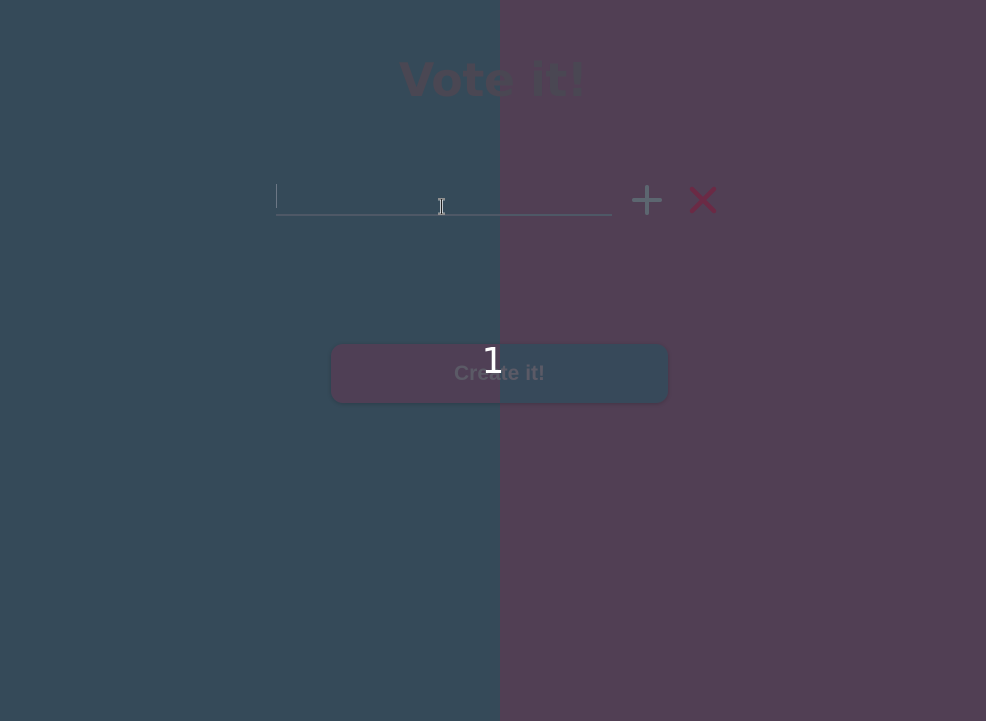  What do you see at coordinates (276, 196) in the screenshot?
I see `text-caret` at bounding box center [276, 196].